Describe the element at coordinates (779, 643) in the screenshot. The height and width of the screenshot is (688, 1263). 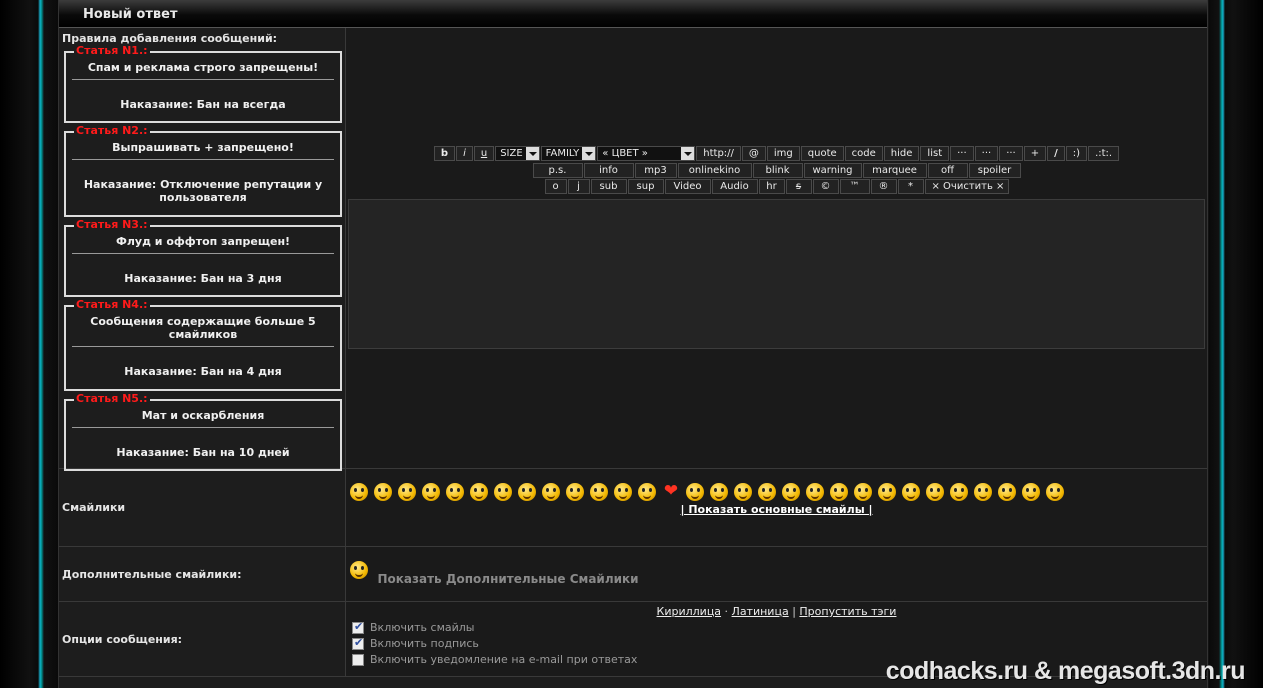
I see `option-enable-signature: Включить подпись` at that location.